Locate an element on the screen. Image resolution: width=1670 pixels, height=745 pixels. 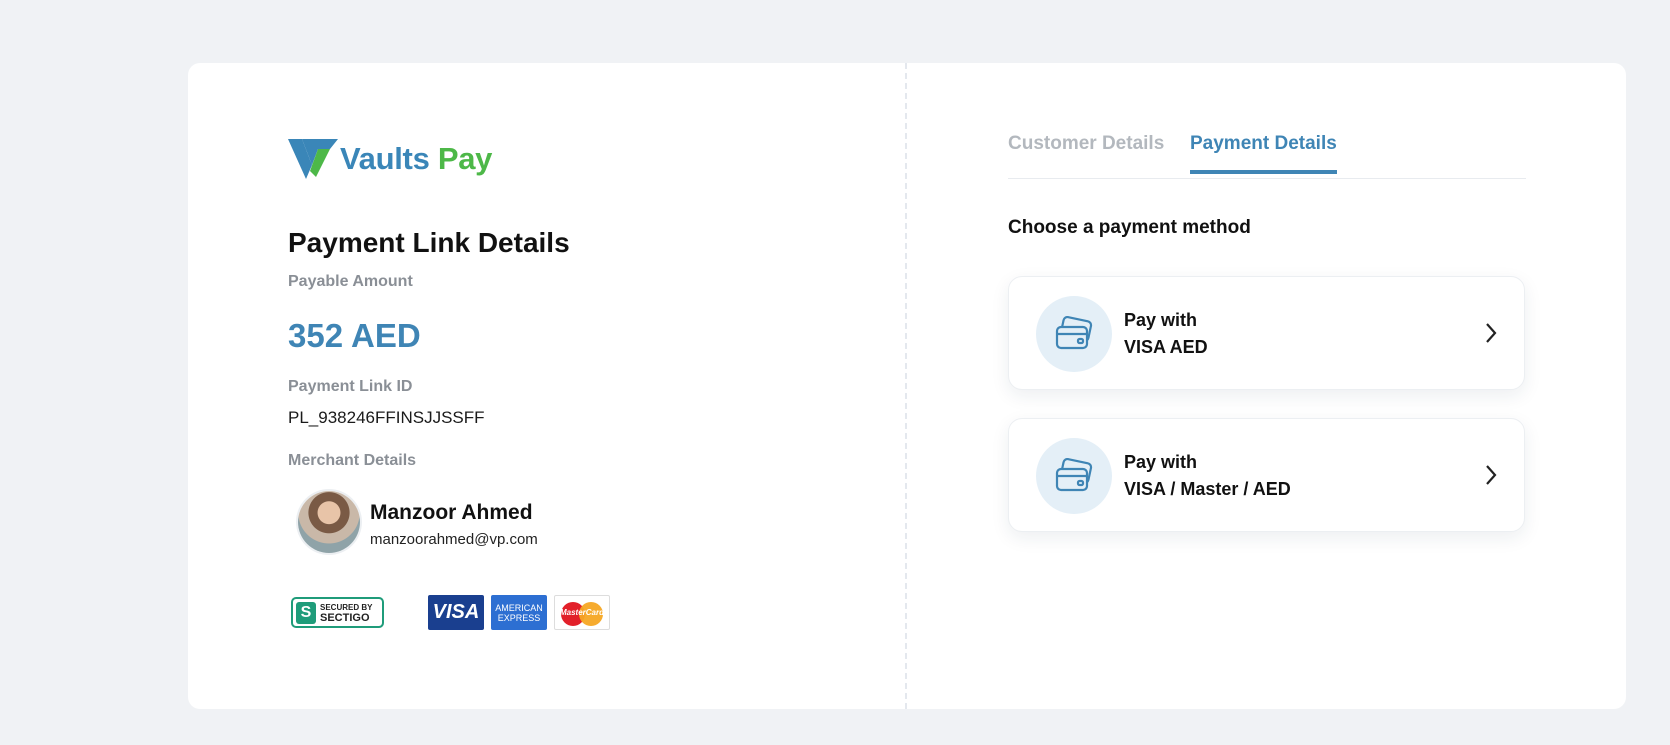
payable-amount-value: 352 AED is located at coordinates (354, 335).